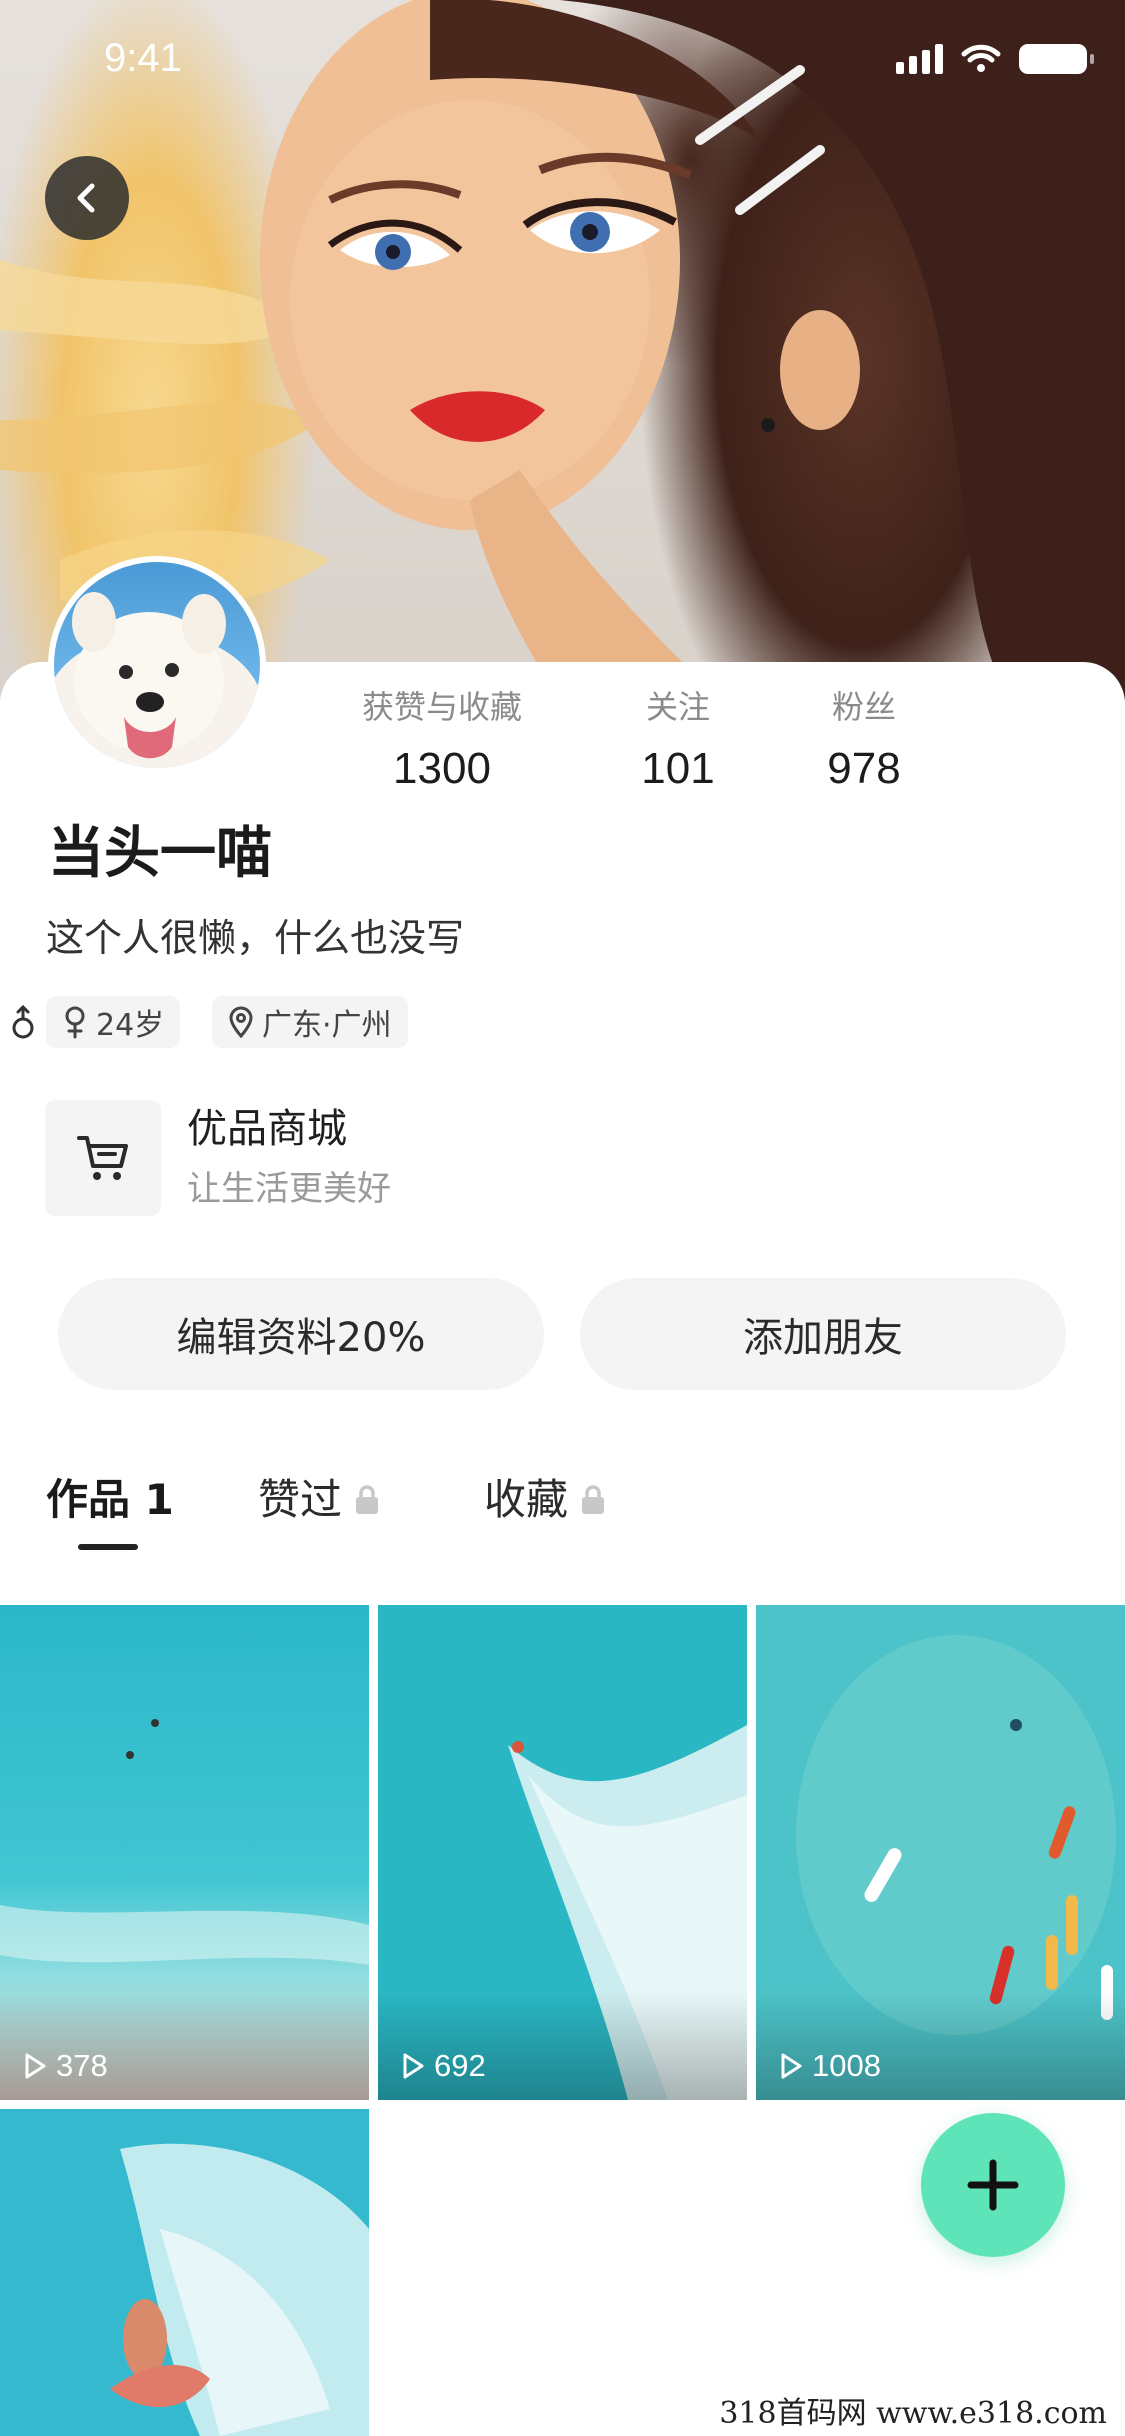 This screenshot has width=1125, height=2436. Describe the element at coordinates (442, 768) in the screenshot. I see `stat-value: 1300` at that location.